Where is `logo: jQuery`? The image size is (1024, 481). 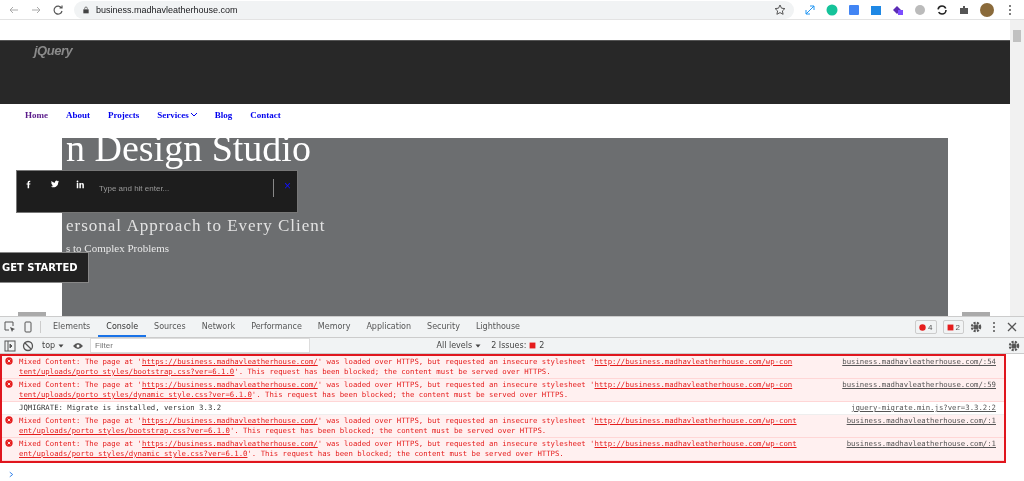
logo: jQuery is located at coordinates (53, 50).